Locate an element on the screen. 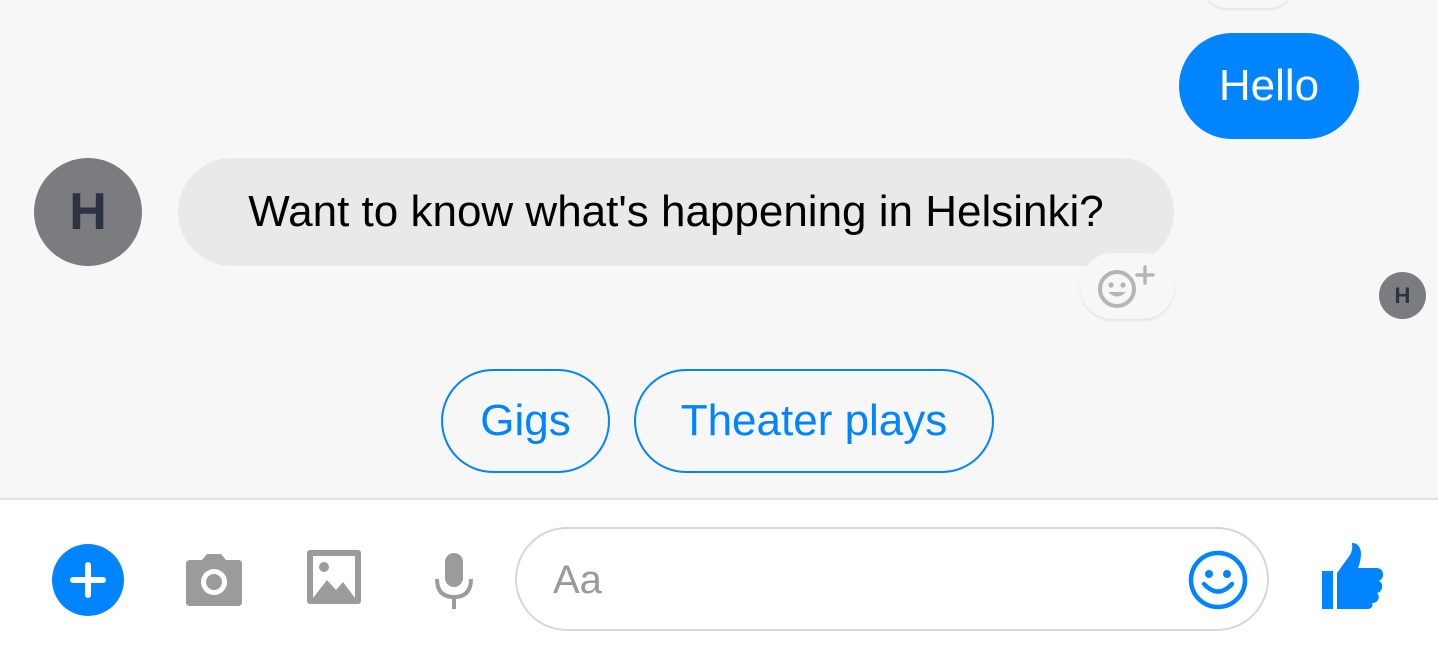  seen-avatar-initial: H is located at coordinates (1402, 295).